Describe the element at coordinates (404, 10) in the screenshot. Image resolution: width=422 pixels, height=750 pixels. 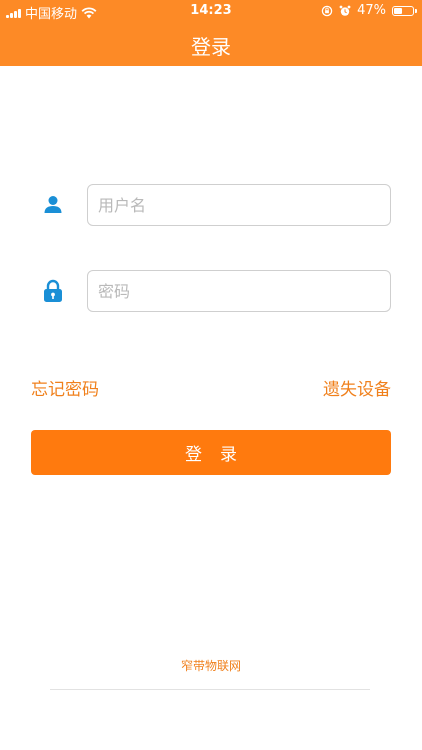
I see `battery-icon` at that location.